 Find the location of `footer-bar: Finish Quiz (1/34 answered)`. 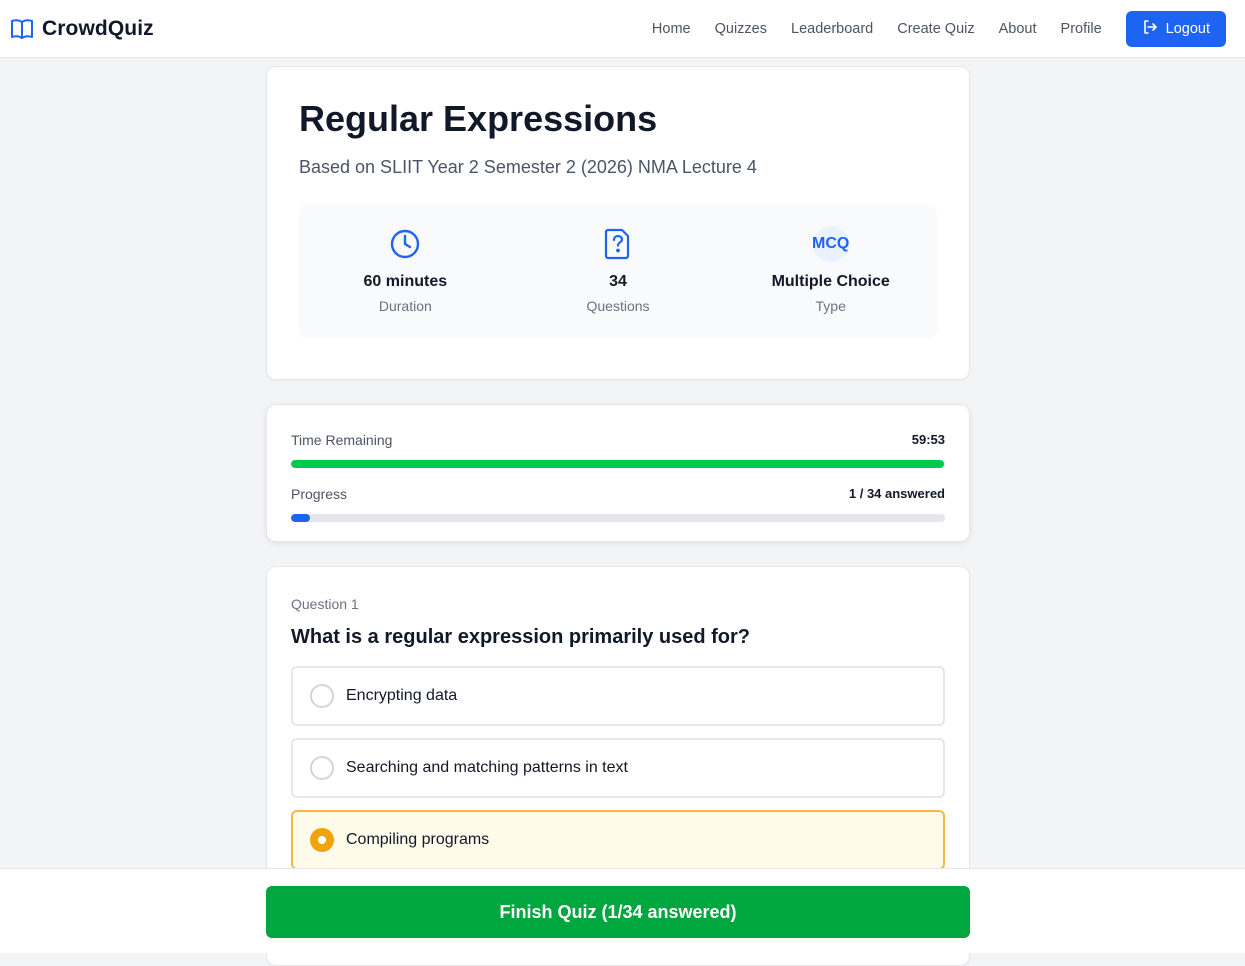

footer-bar: Finish Quiz (1/34 answered) is located at coordinates (622, 910).